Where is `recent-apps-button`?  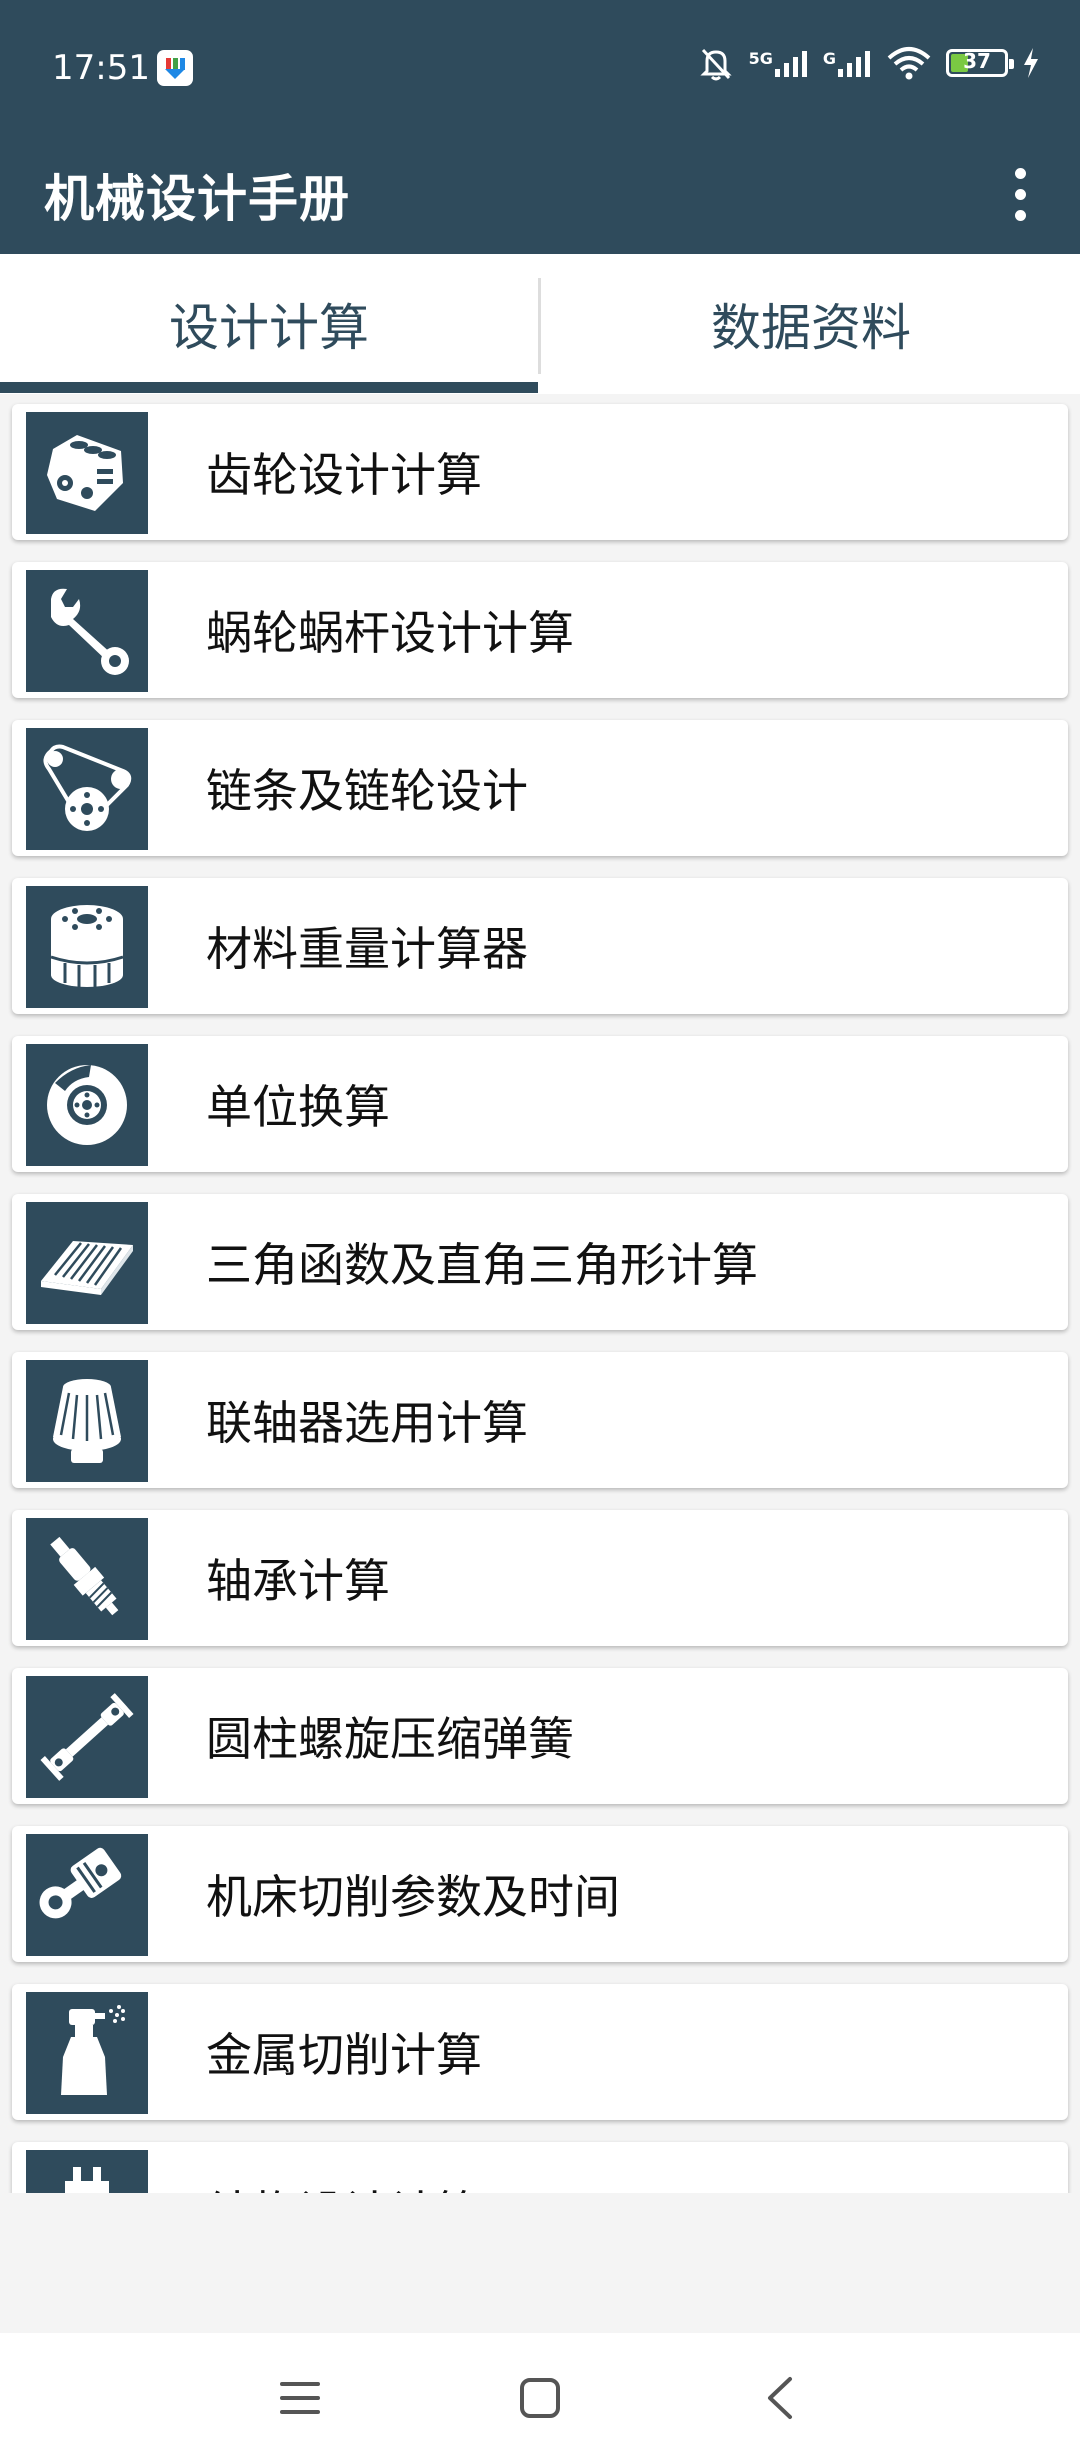
recent-apps-button is located at coordinates (300, 2398).